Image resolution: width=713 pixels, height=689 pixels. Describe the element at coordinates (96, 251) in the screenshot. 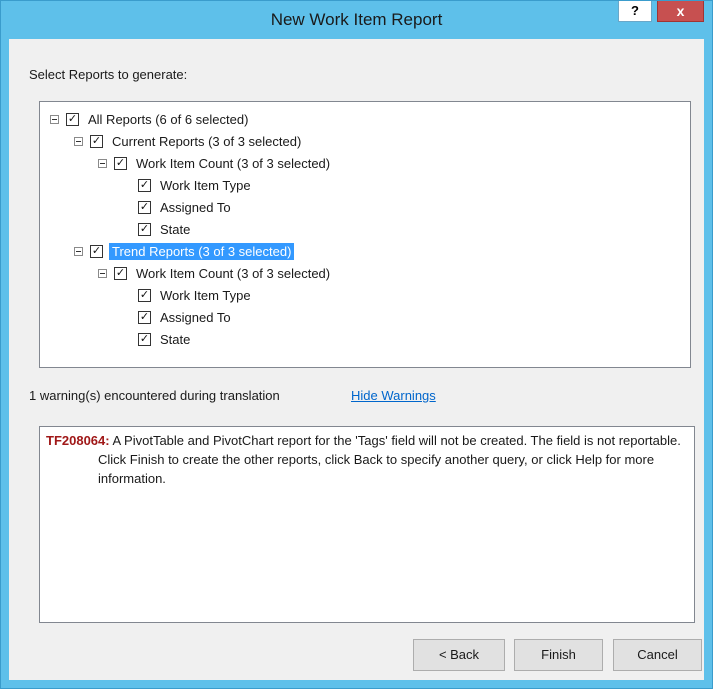

I see `checkbox-trend-reports: ✓` at that location.